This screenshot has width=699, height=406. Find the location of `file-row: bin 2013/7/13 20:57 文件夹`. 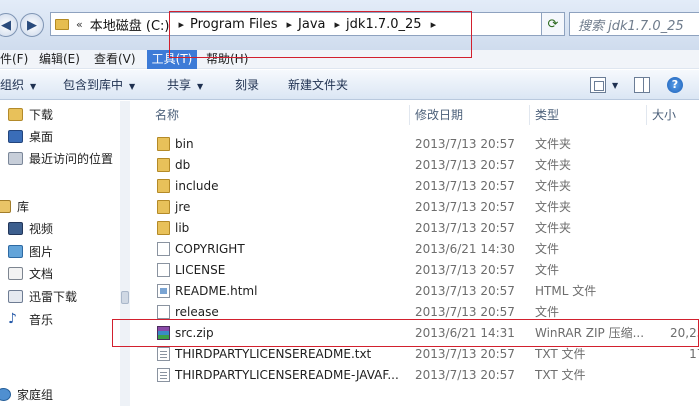

file-row: bin 2013/7/13 20:57 文件夹 is located at coordinates (415, 144).